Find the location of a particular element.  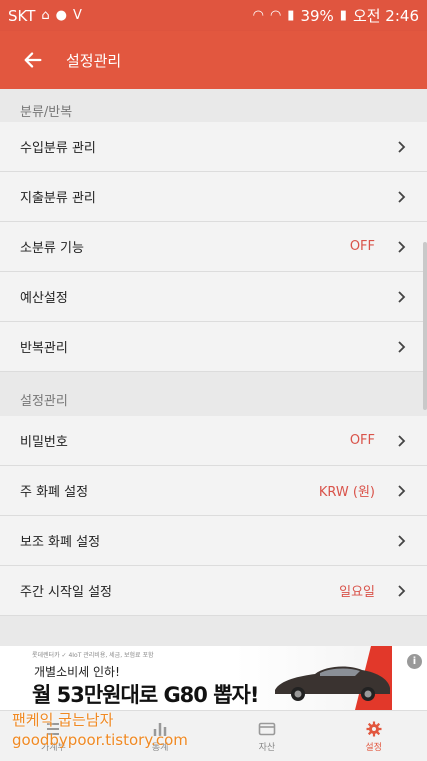

ad-headline: 개별소비세 인하! is located at coordinates (77, 672).